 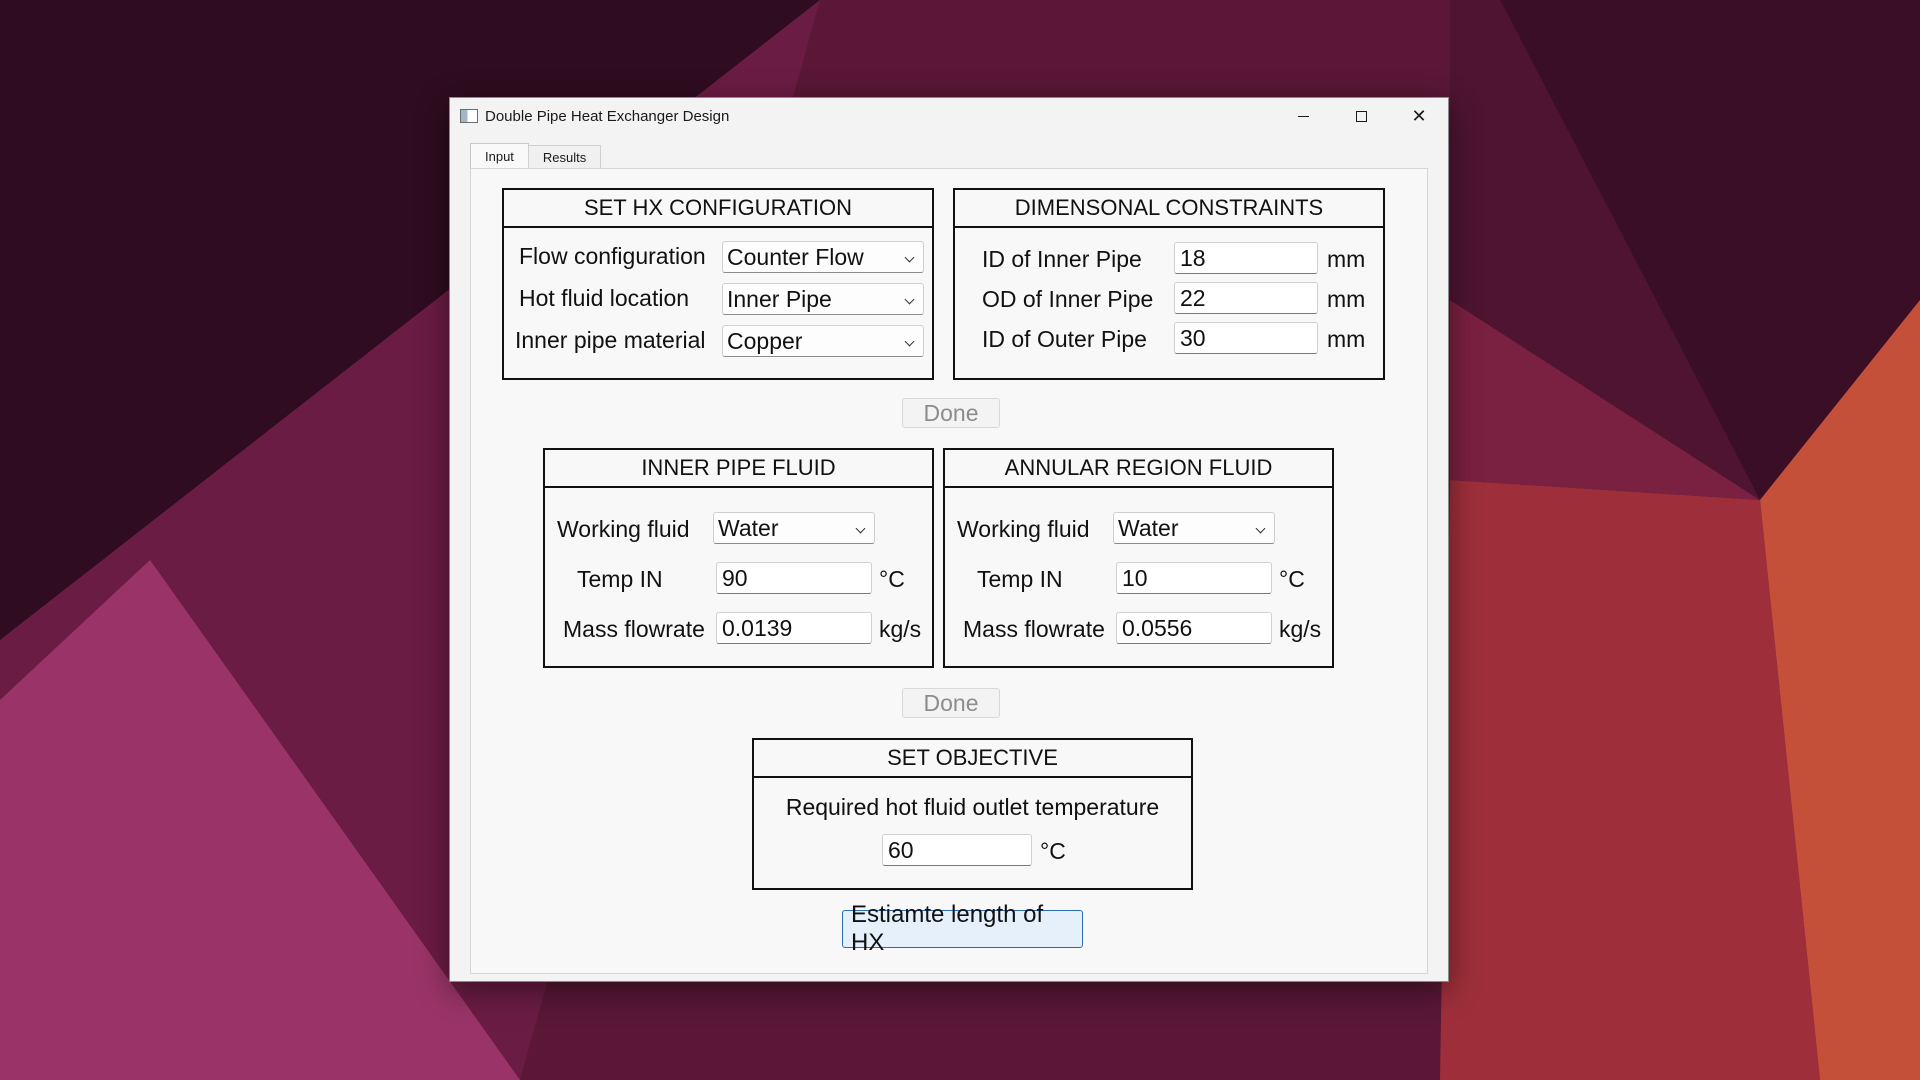 I want to click on inner-working-fluid-value: Water, so click(x=748, y=527).